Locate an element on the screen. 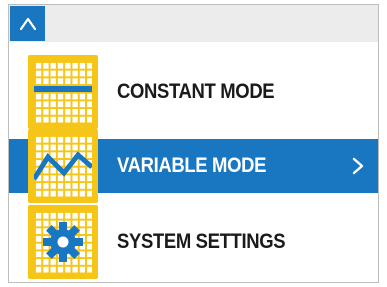 The image size is (387, 287). menu-item-label: CONSTANT MODE is located at coordinates (196, 91).